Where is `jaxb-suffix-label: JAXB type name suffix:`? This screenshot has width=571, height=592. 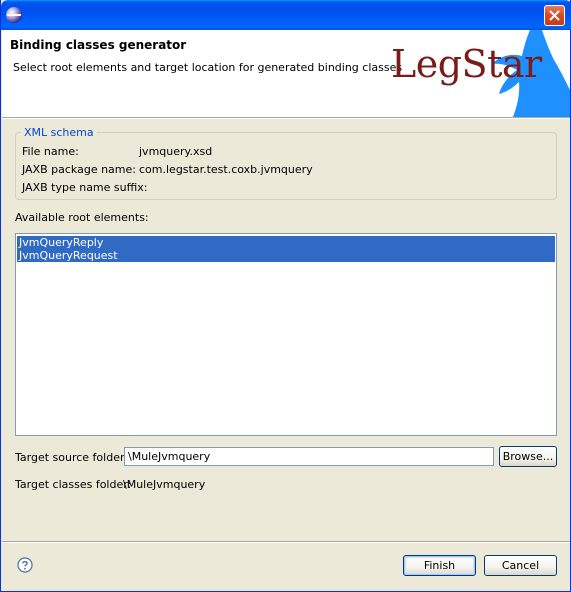 jaxb-suffix-label: JAXB type name suffix: is located at coordinates (85, 187).